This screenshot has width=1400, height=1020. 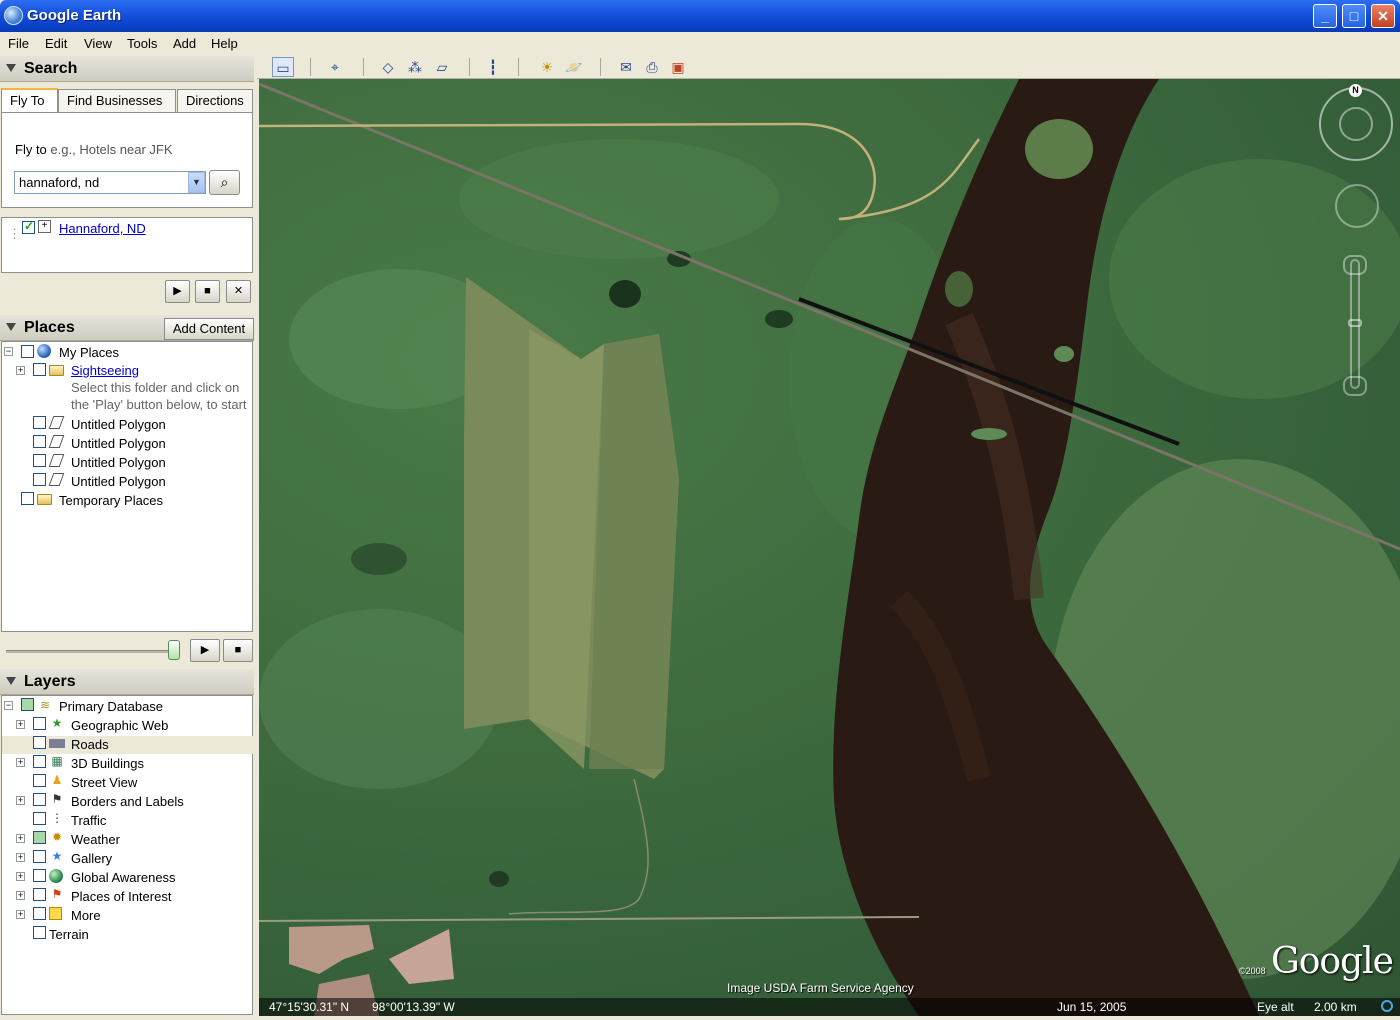 What do you see at coordinates (39, 932) in the screenshot?
I see `terrain-checkbox` at bounding box center [39, 932].